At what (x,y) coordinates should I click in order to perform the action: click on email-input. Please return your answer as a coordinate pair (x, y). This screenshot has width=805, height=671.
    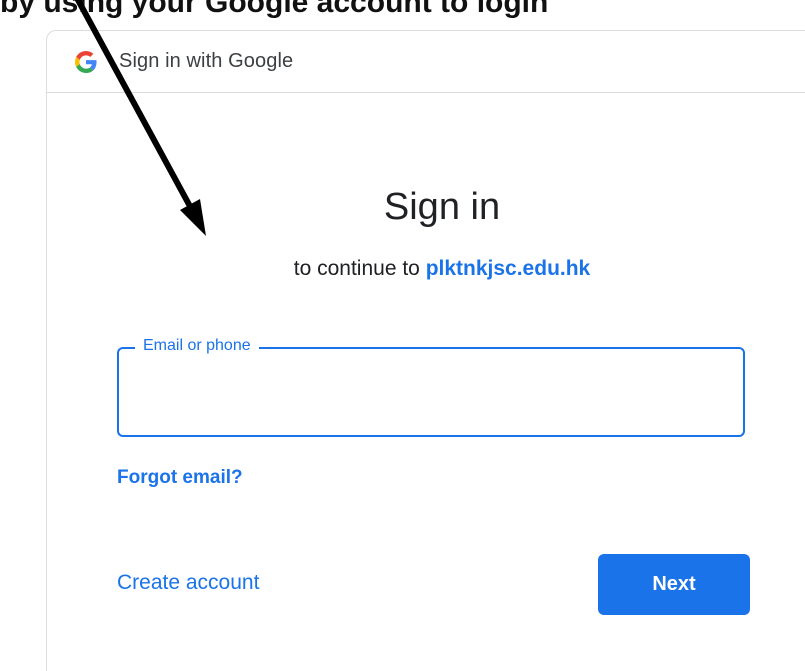
    Looking at the image, I should click on (432, 396).